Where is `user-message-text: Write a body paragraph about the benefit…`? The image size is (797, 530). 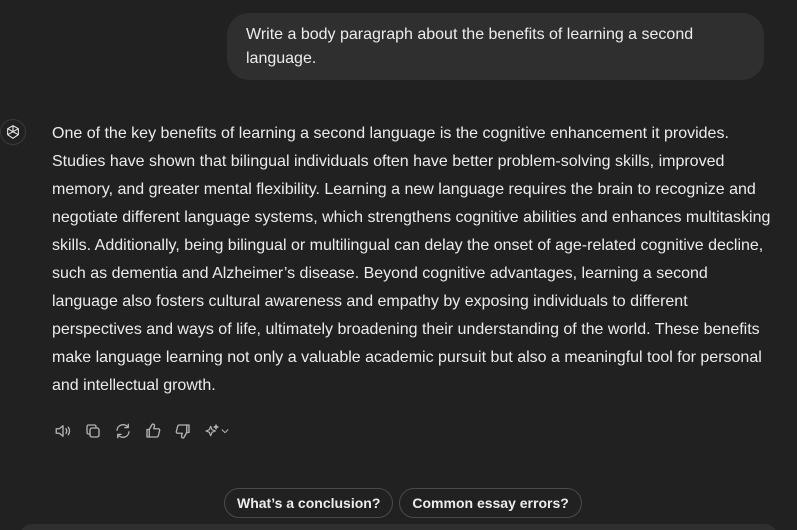 user-message-text: Write a body paragraph about the benefit… is located at coordinates (470, 46).